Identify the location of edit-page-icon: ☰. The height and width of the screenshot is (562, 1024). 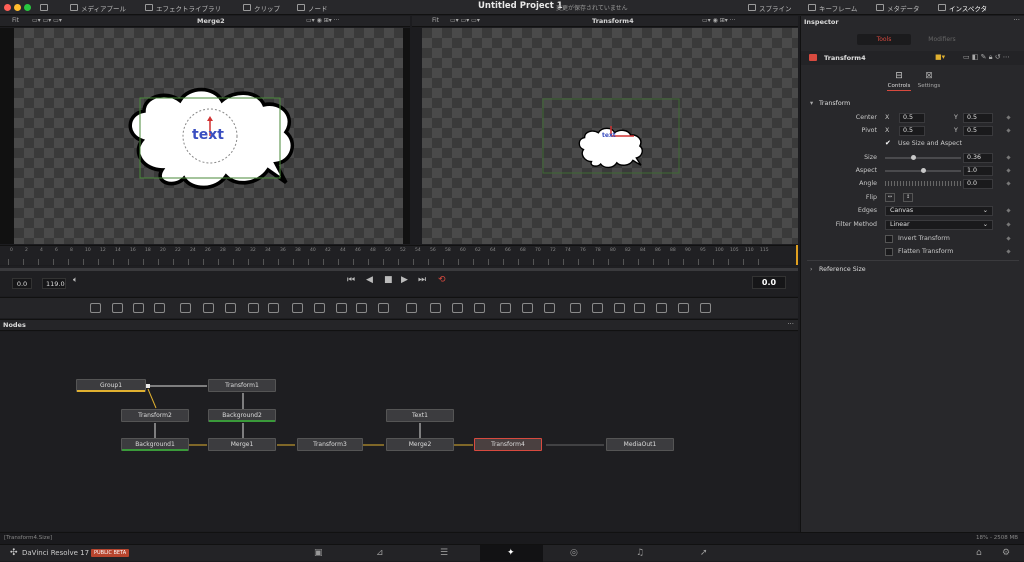
(444, 553).